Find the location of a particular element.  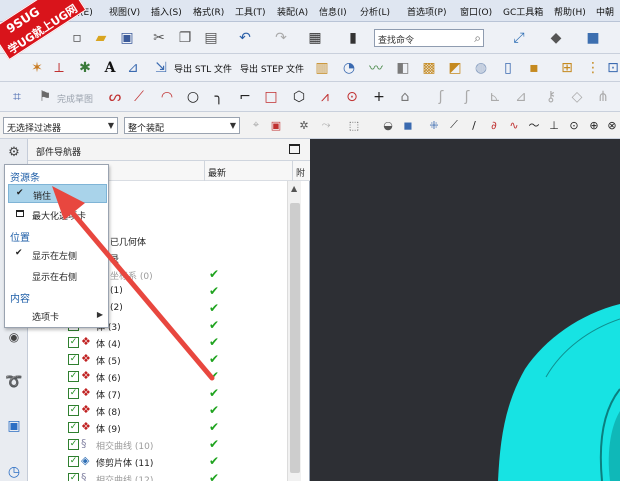

arrow-shaft is located at coordinates (139, 291).